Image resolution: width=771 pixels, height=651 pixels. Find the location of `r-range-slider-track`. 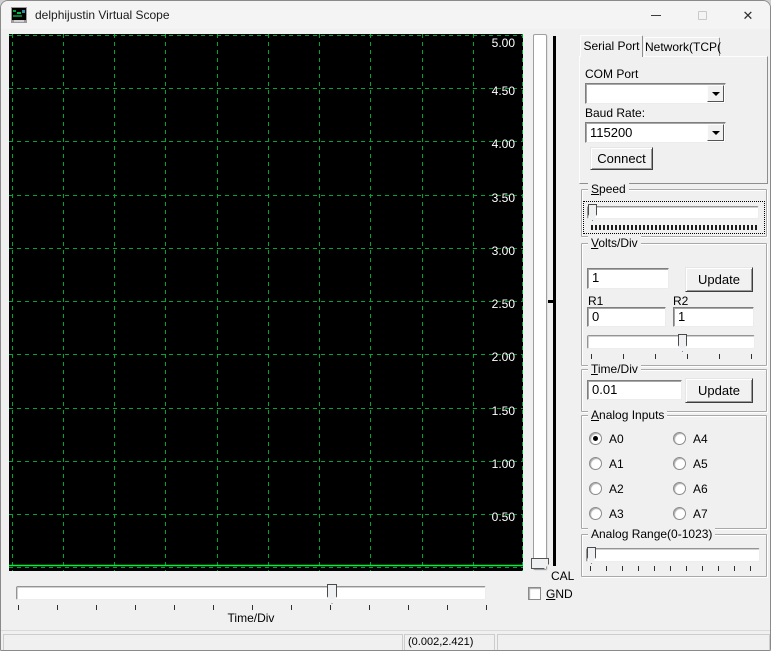

r-range-slider-track is located at coordinates (671, 342).